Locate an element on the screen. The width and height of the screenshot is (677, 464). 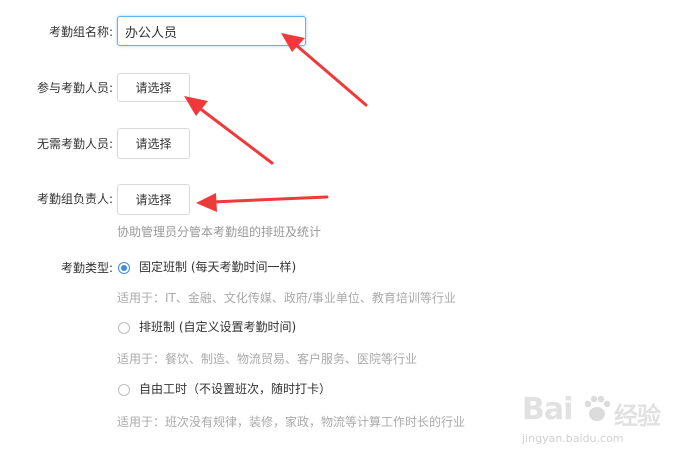
radio-flexible-hours is located at coordinates (124, 390).